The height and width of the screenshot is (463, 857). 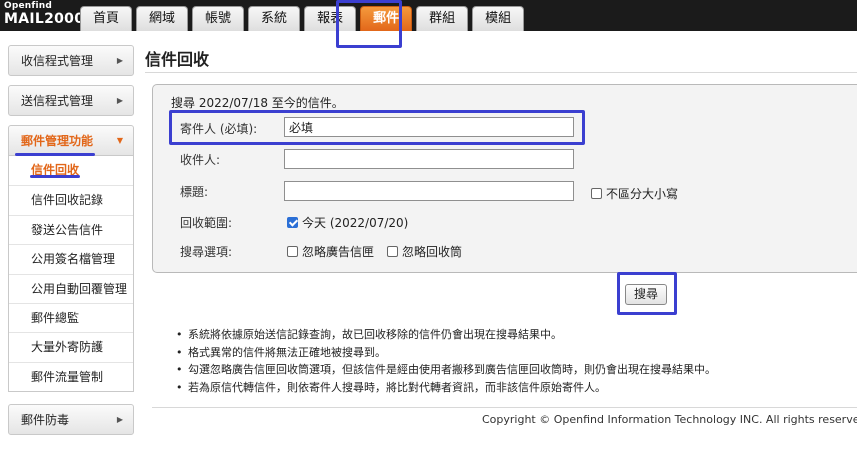 What do you see at coordinates (71, 317) in the screenshot?
I see `sidebar-item-mail-supervisor: 郵件總監` at bounding box center [71, 317].